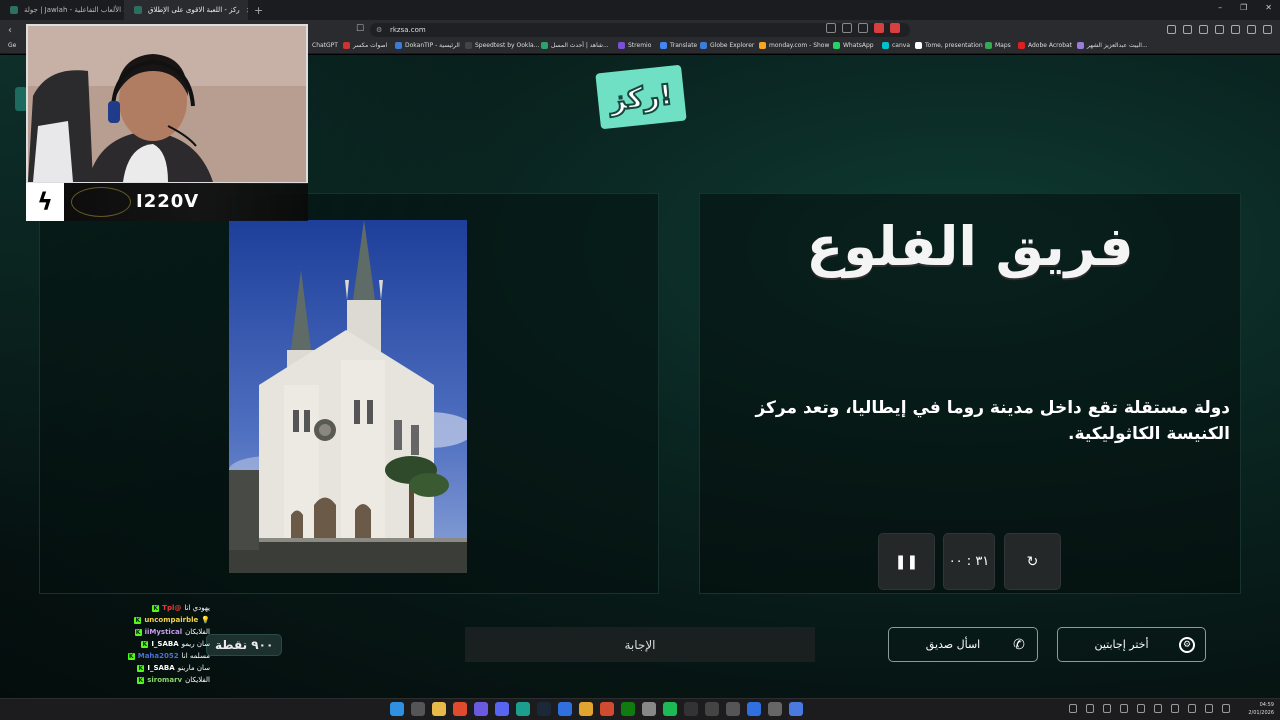 The height and width of the screenshot is (720, 1280). I want to click on system-tray, so click(1149, 708).